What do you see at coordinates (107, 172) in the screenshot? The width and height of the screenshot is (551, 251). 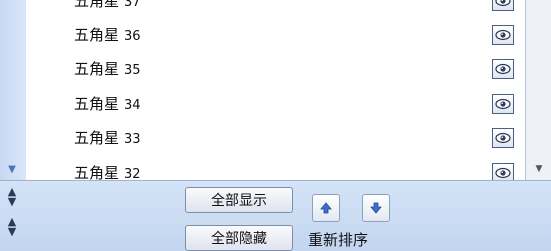 I see `layer-label: 五角星 32` at bounding box center [107, 172].